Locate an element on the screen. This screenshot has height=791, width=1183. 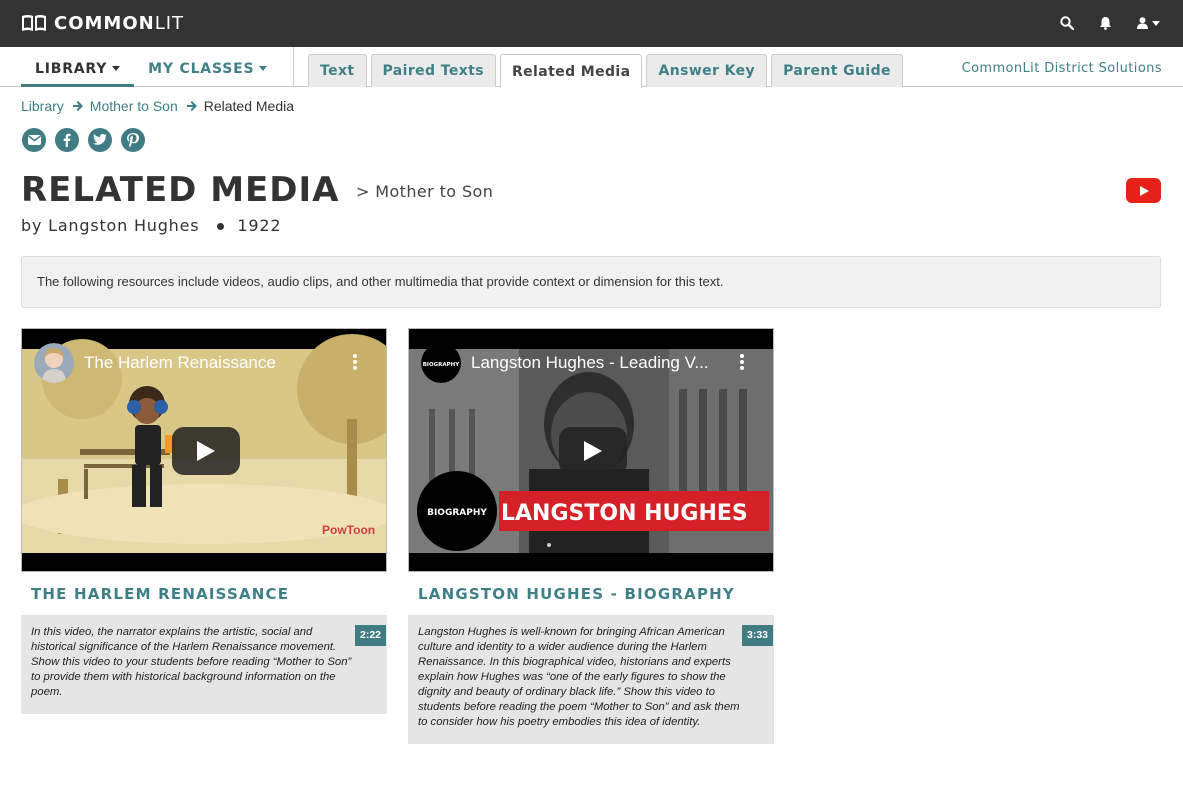
separator-dot is located at coordinates (221, 226).